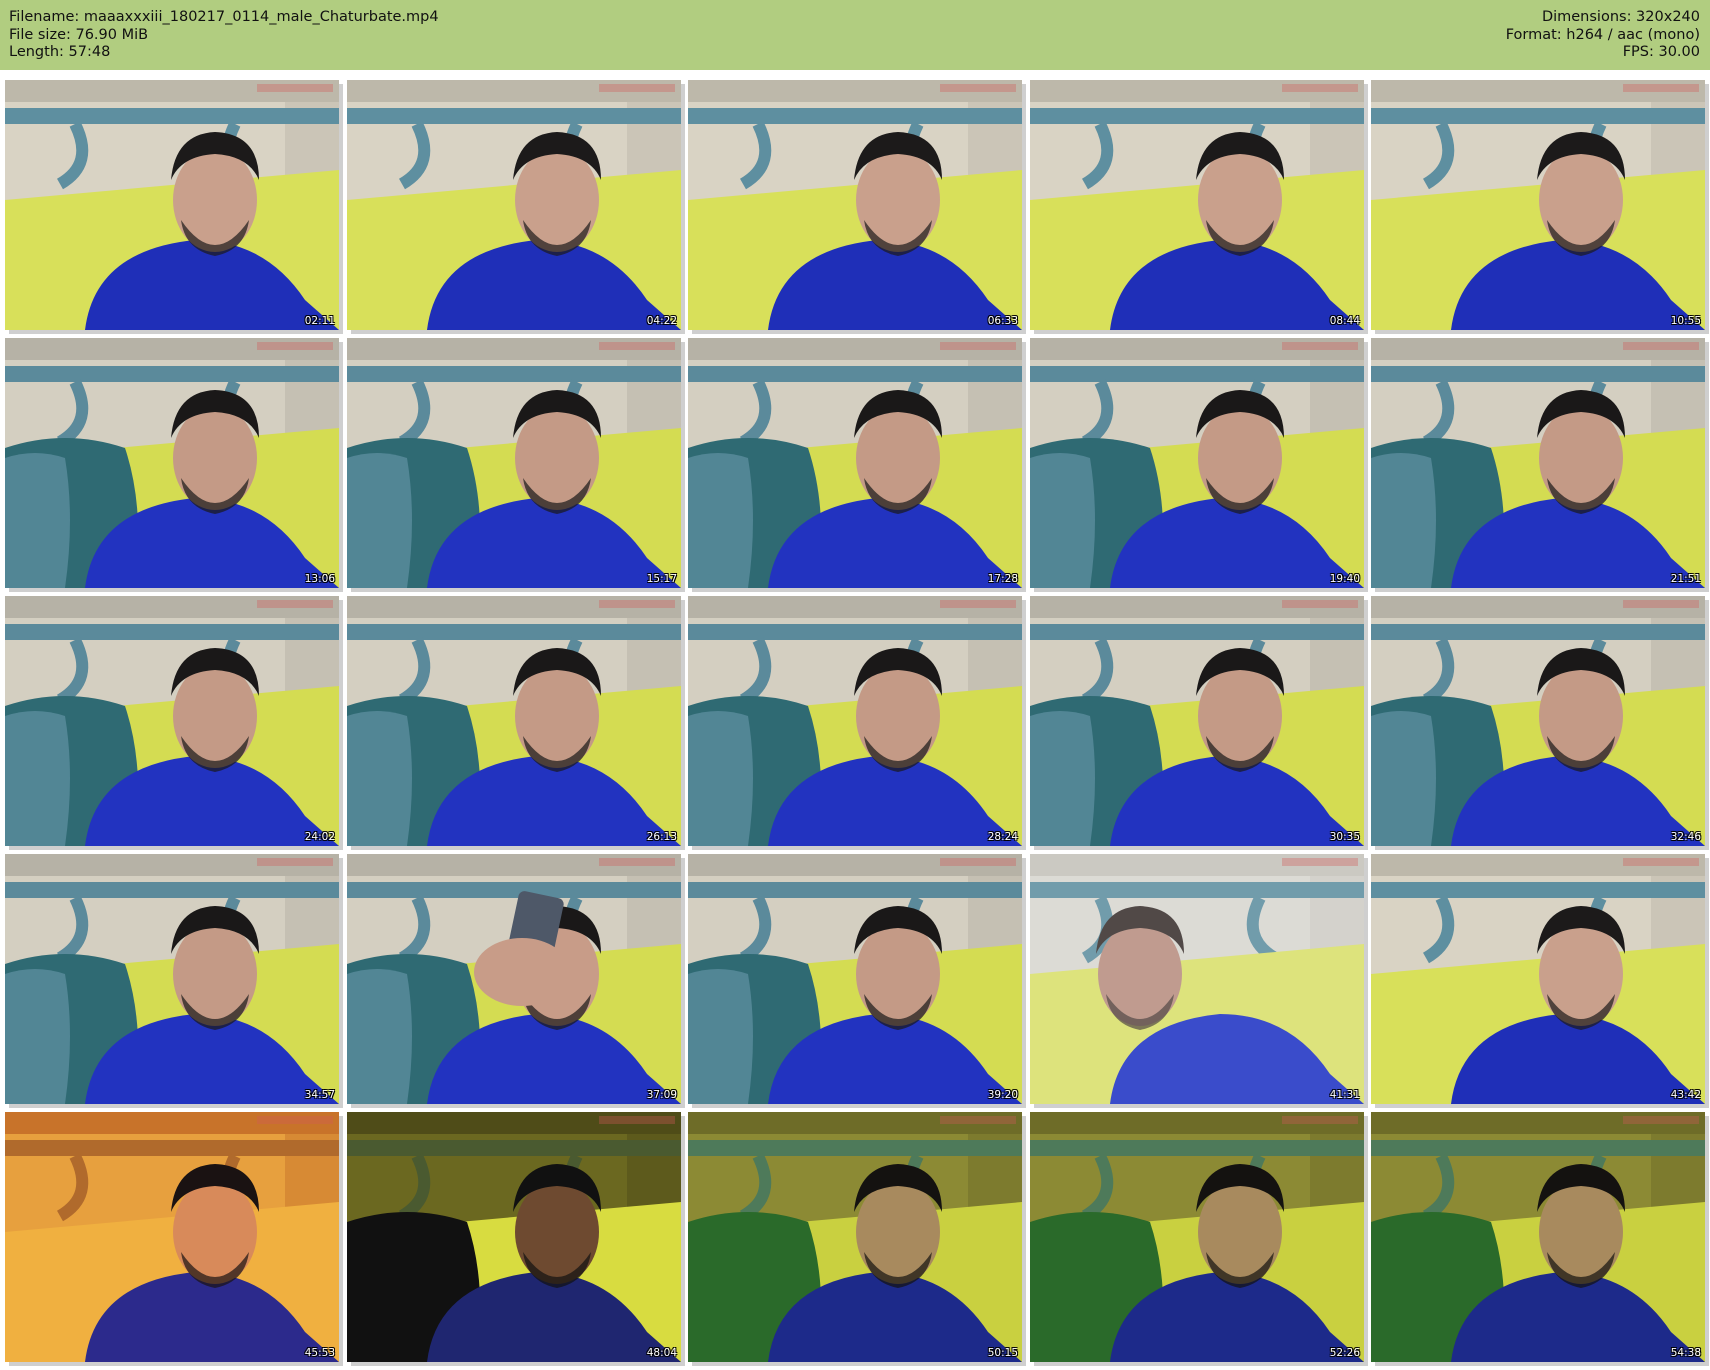 Image resolution: width=1710 pixels, height=1370 pixels. What do you see at coordinates (319, 1095) in the screenshot?
I see `frame-timestamp: 34:57` at bounding box center [319, 1095].